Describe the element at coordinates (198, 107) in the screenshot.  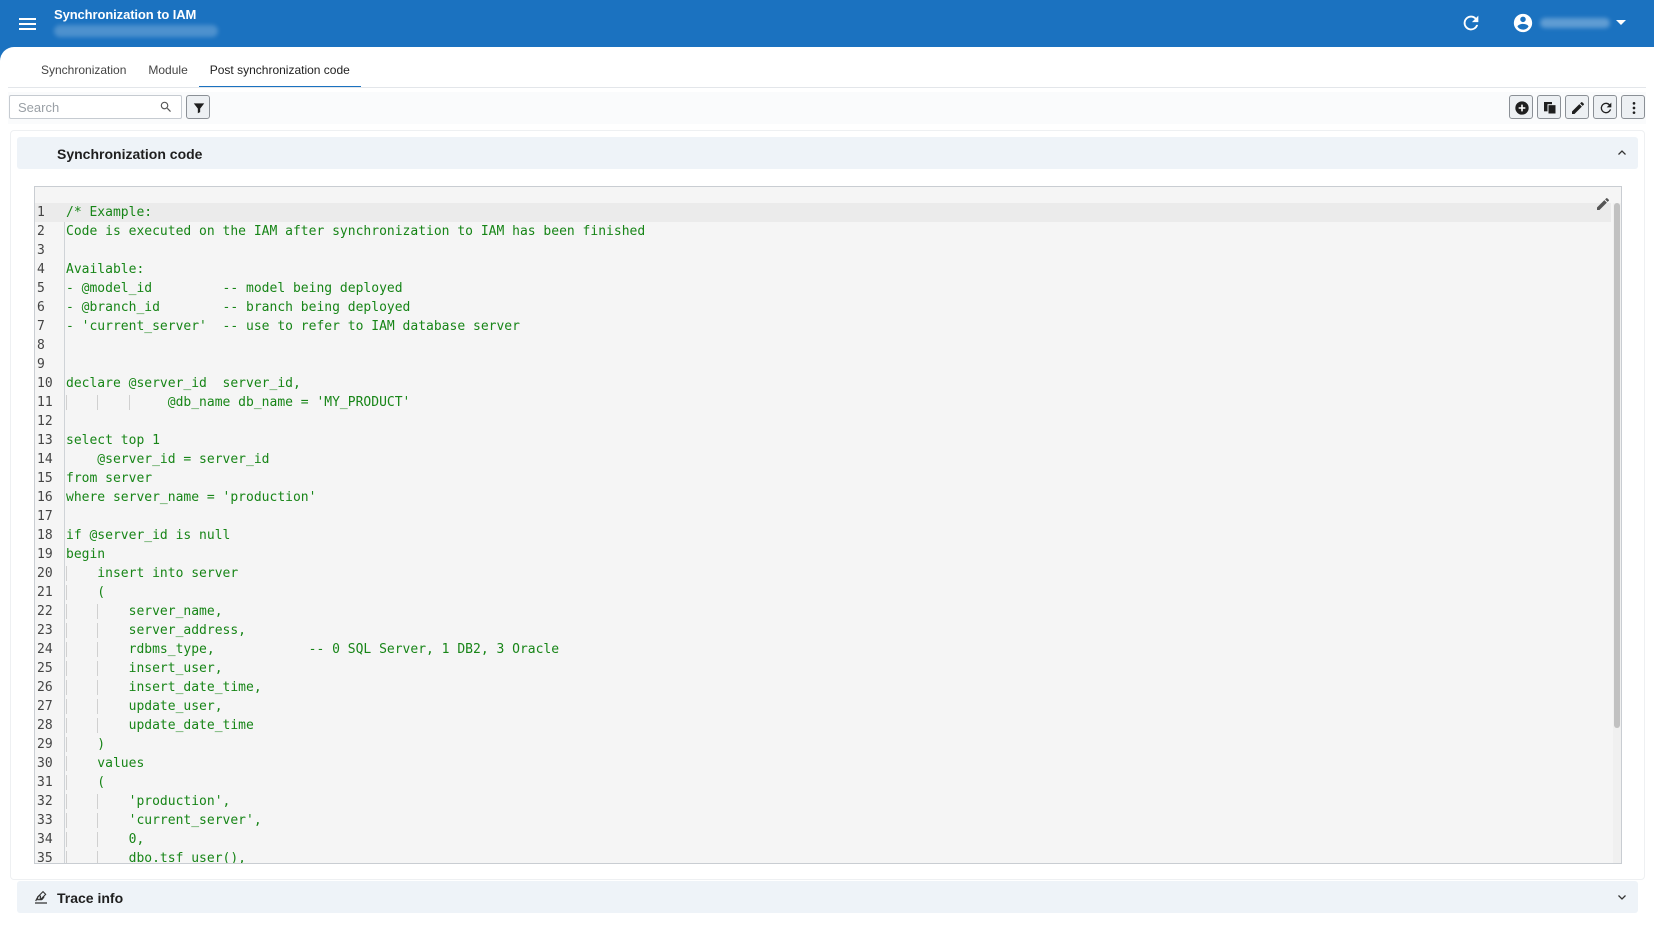
I see `filter-button` at that location.